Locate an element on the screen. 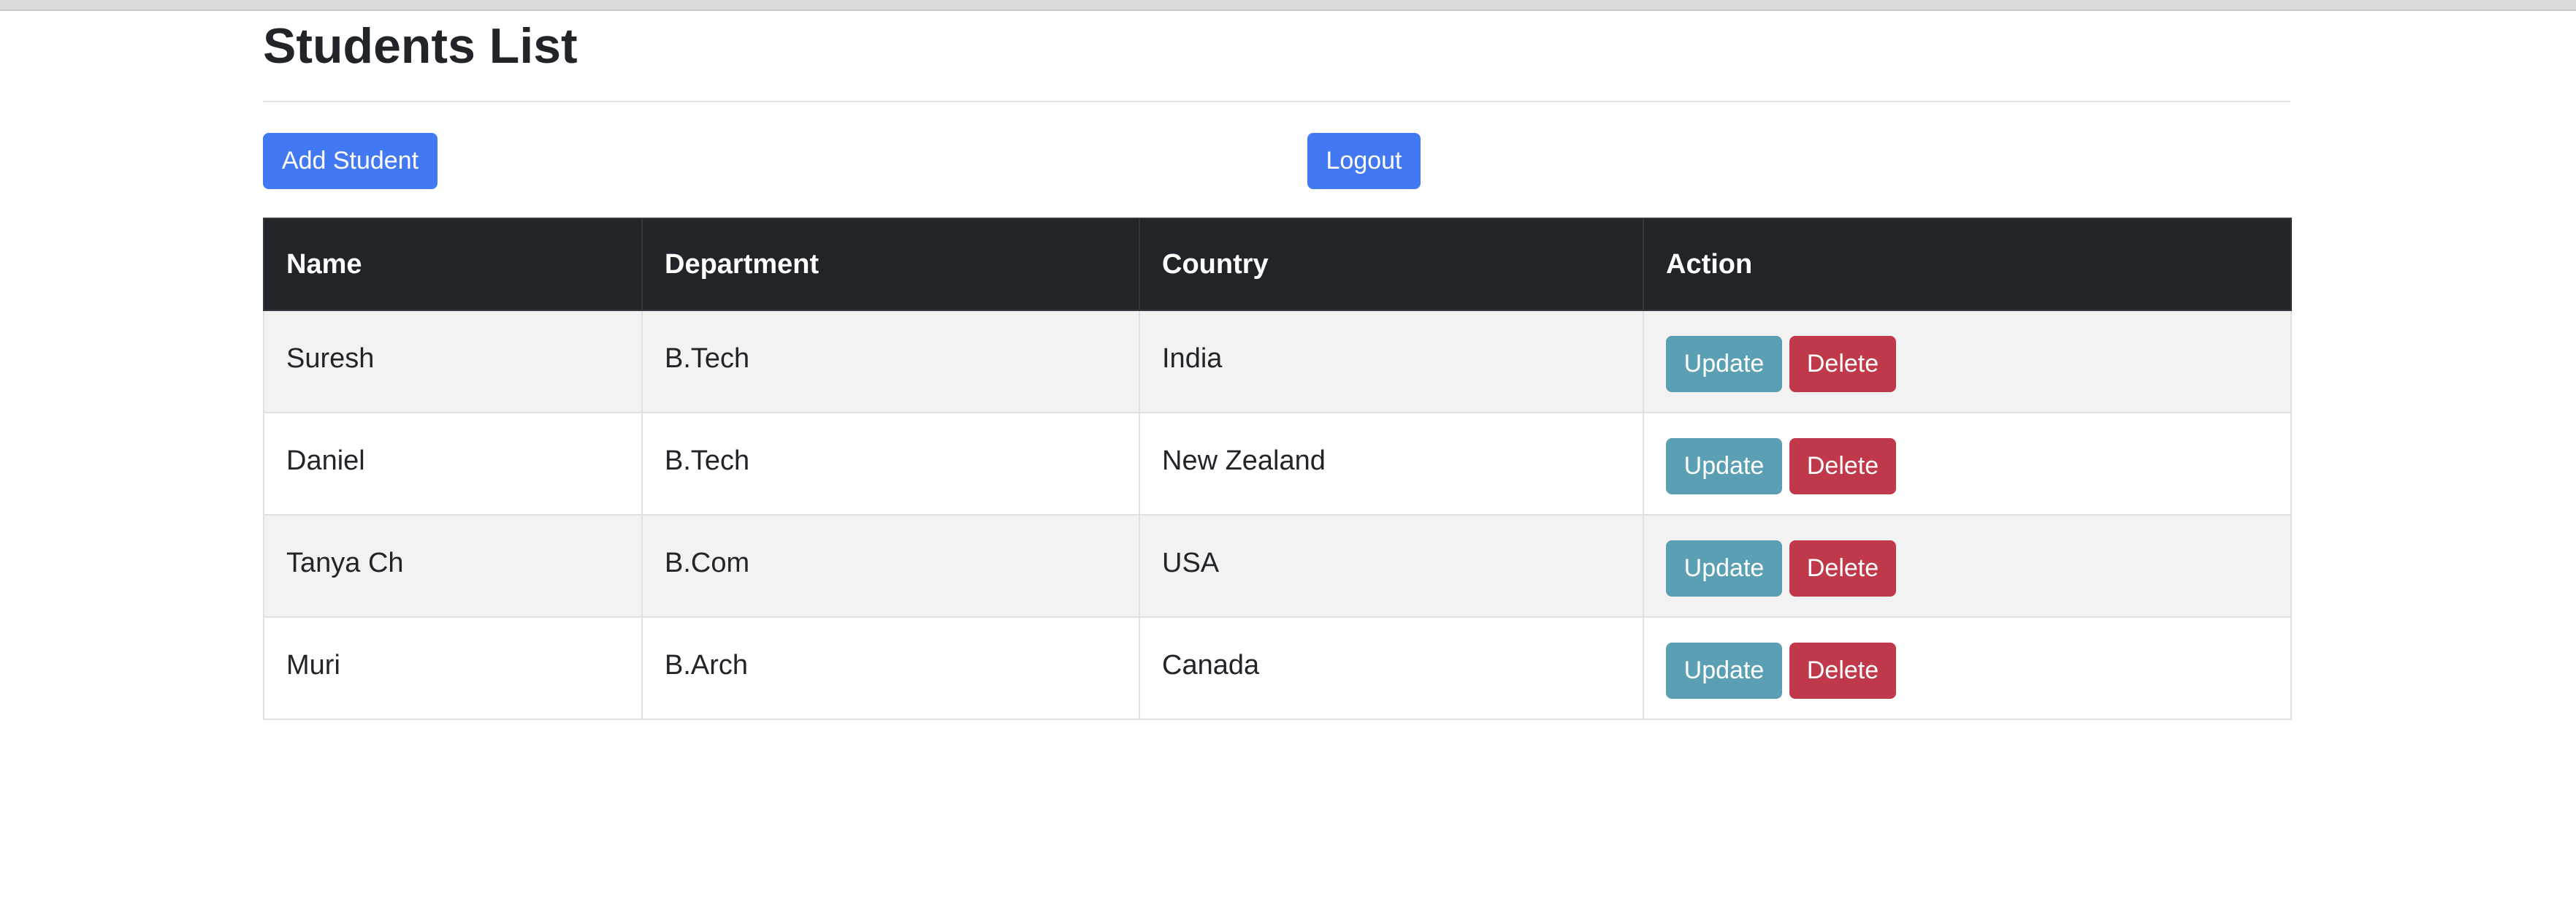 This screenshot has width=2576, height=923. cell-name: Suresh is located at coordinates (453, 361).